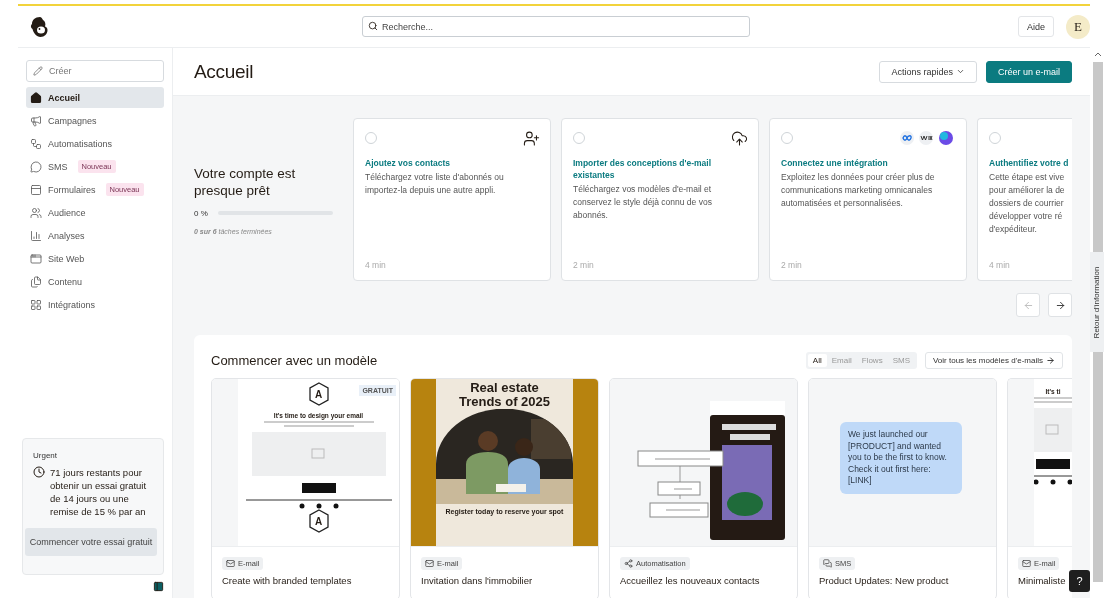  Describe the element at coordinates (858, 190) in the screenshot. I see `task-description: Exploitez les données pour créer plus de communications marketing omnicanales automatisées et personnalisées.` at that location.